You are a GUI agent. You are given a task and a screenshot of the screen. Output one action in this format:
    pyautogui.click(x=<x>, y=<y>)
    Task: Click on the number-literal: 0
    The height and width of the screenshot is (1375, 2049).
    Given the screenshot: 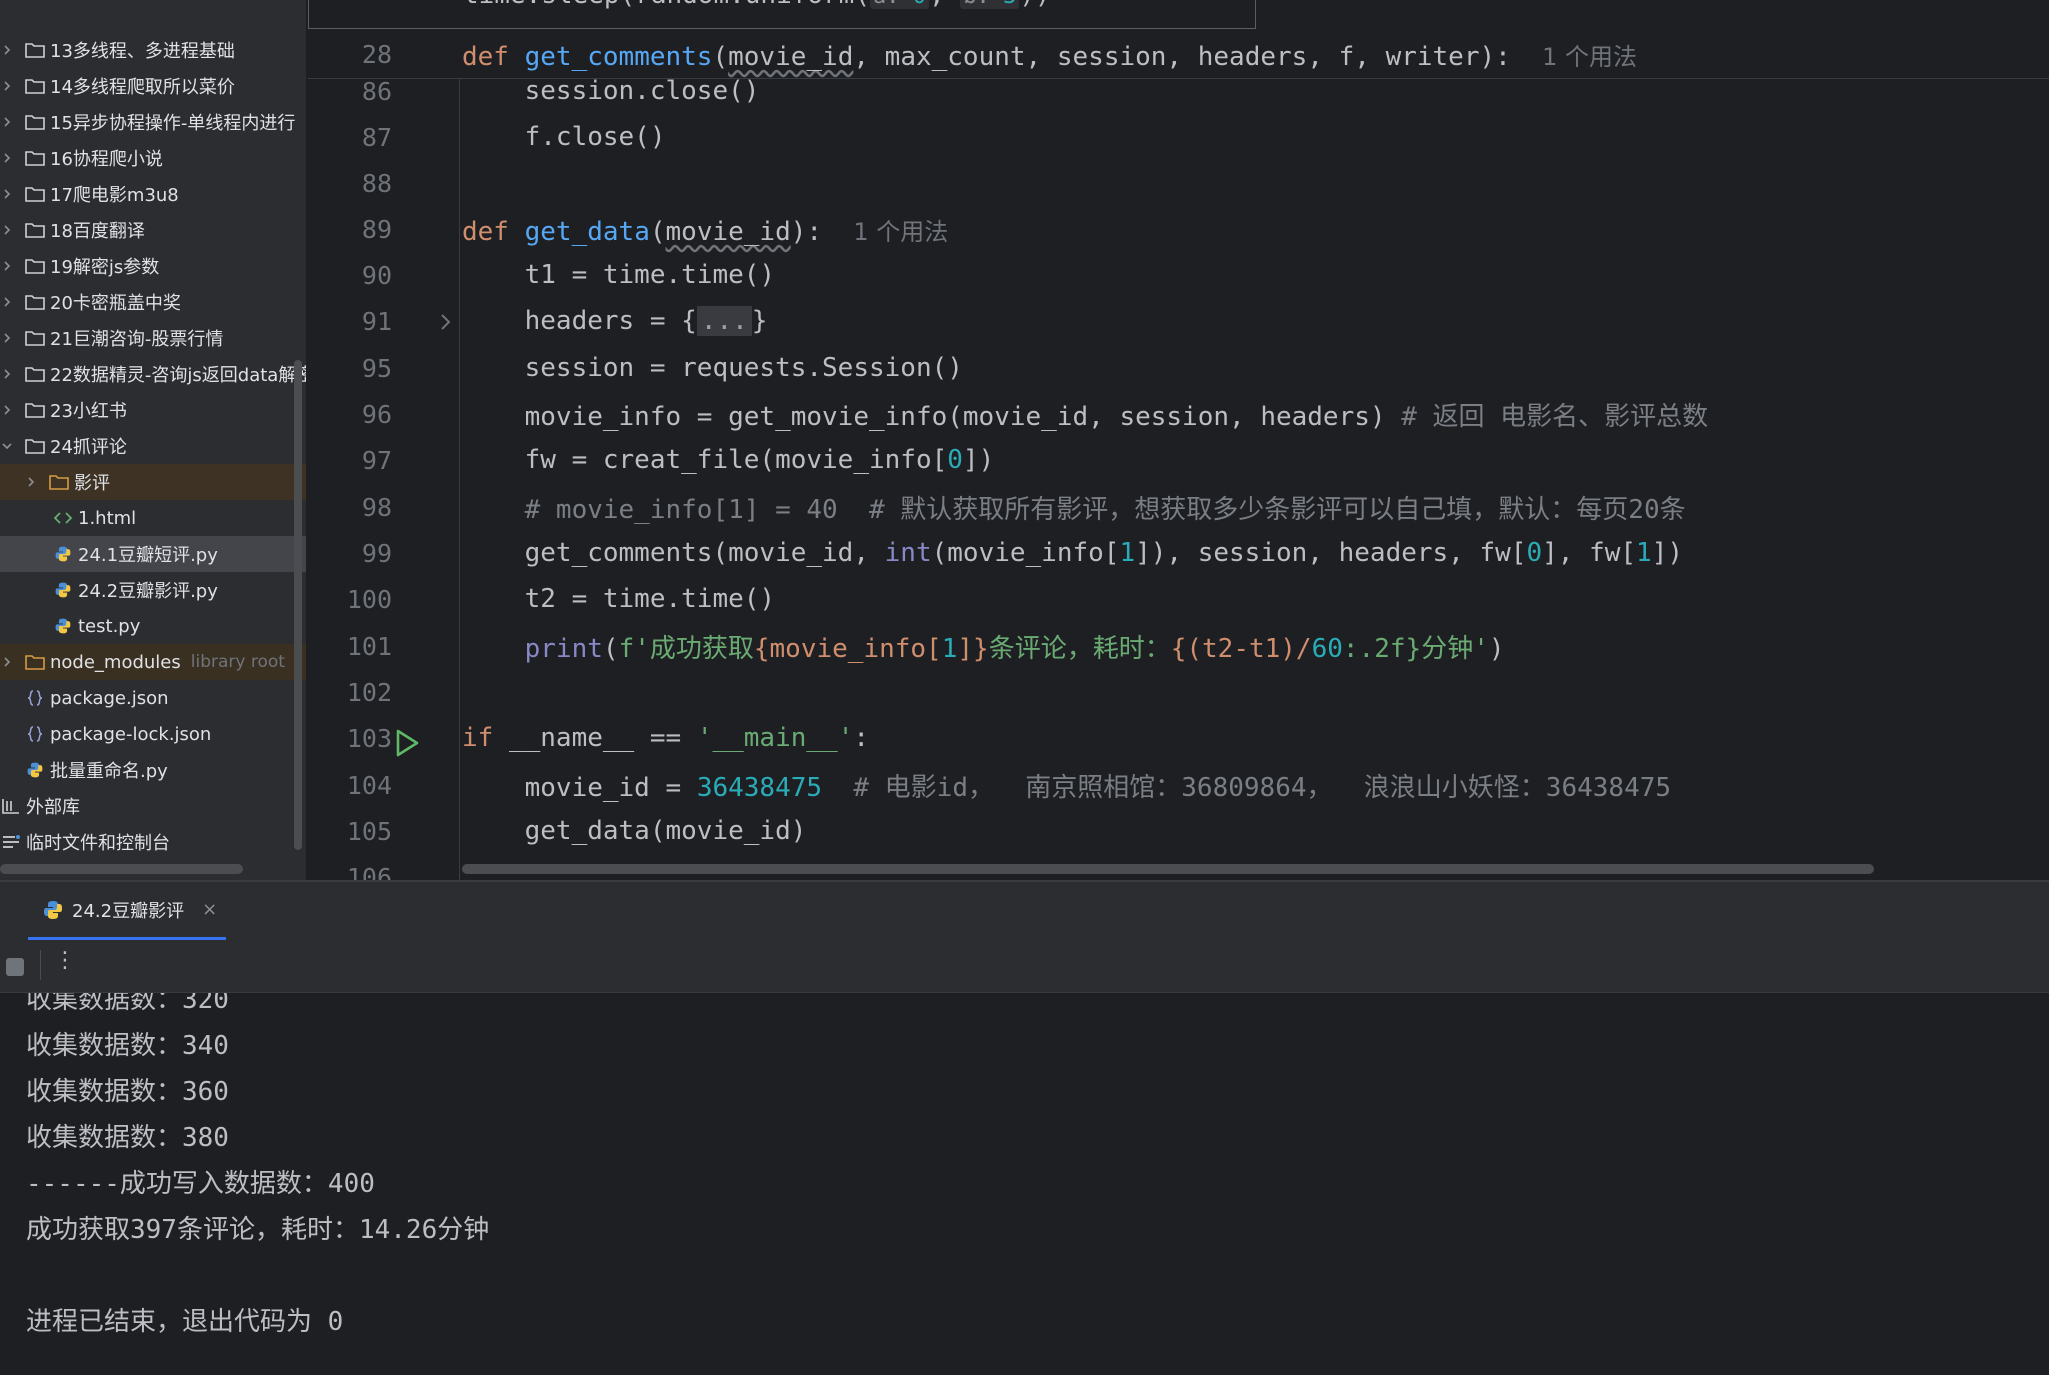 What is the action you would take?
    pyautogui.click(x=955, y=460)
    